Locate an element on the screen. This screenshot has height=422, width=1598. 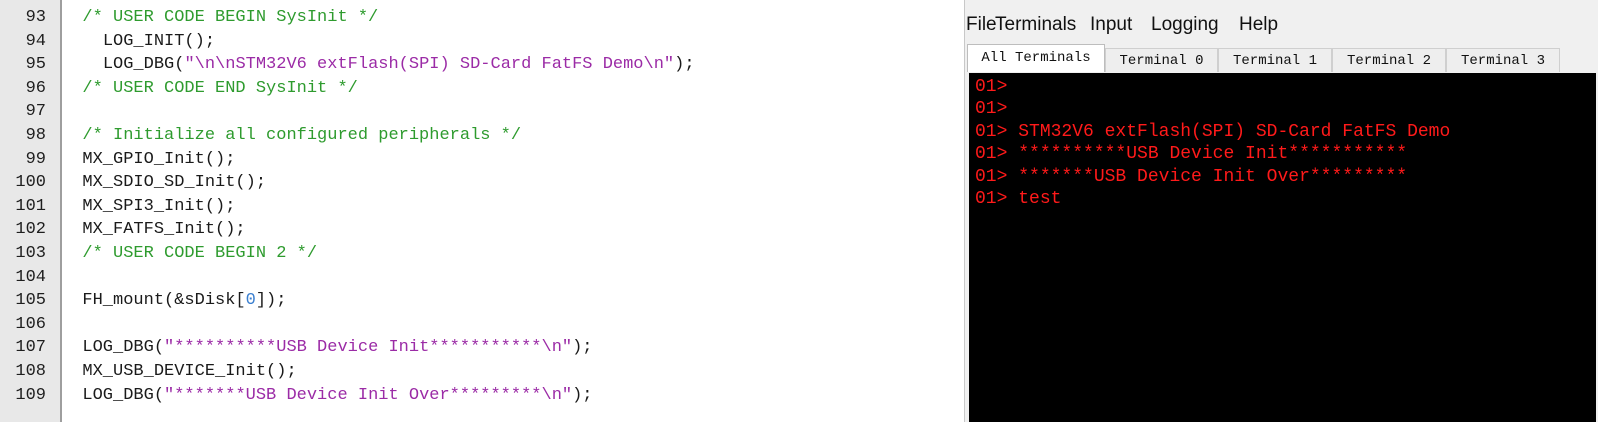
line-number: 105 is located at coordinates (30, 301).